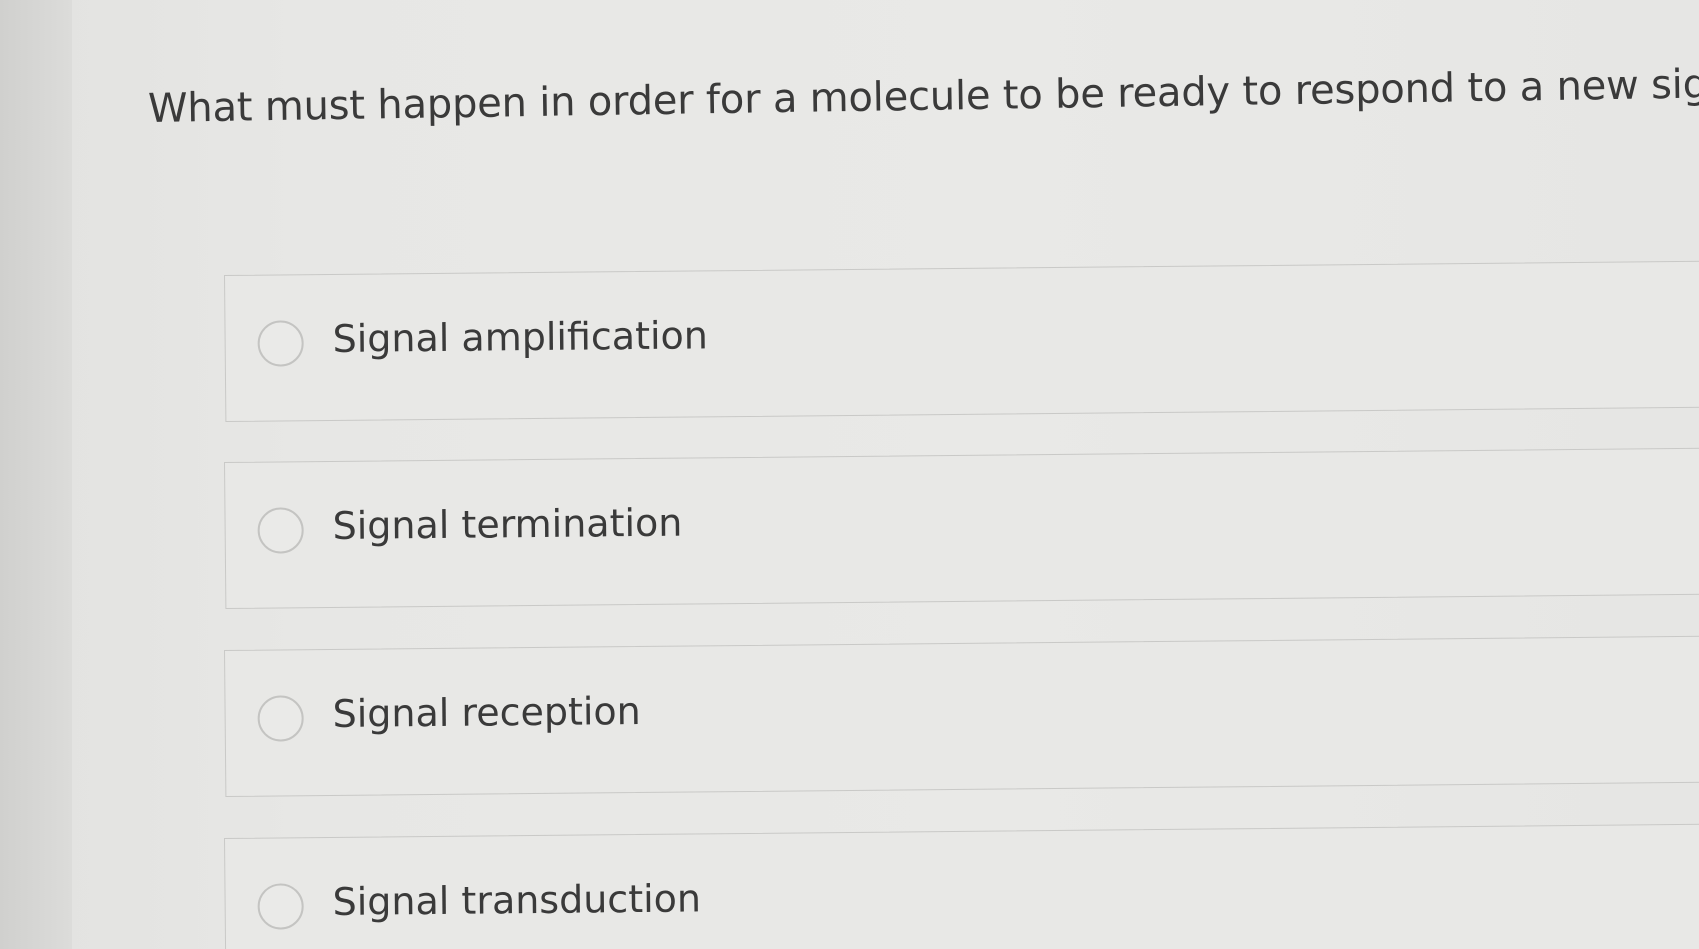 Image resolution: width=1699 pixels, height=949 pixels. I want to click on option-label: Signal amplification, so click(520, 337).